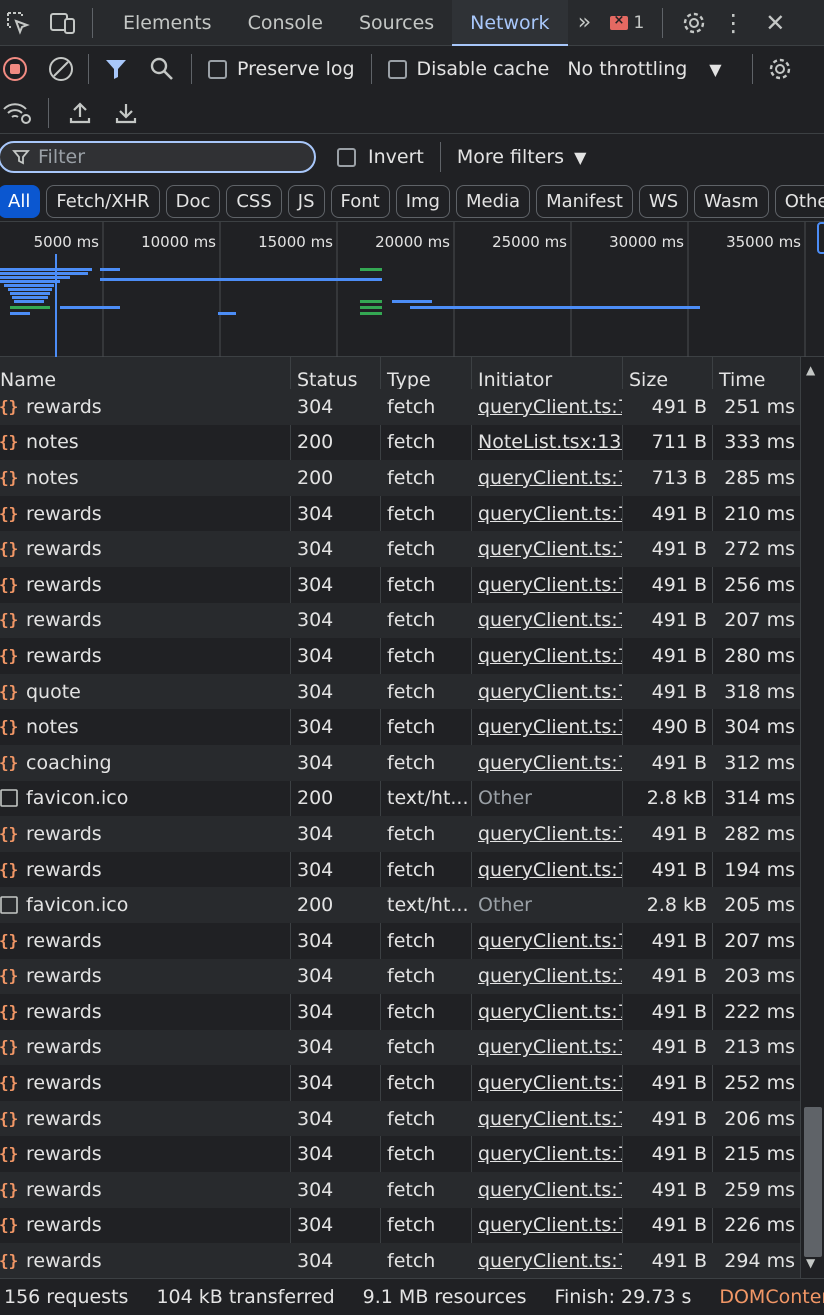 This screenshot has height=1315, width=824. What do you see at coordinates (812, 817) in the screenshot?
I see `table-scrollbar: ▲ ▼` at bounding box center [812, 817].